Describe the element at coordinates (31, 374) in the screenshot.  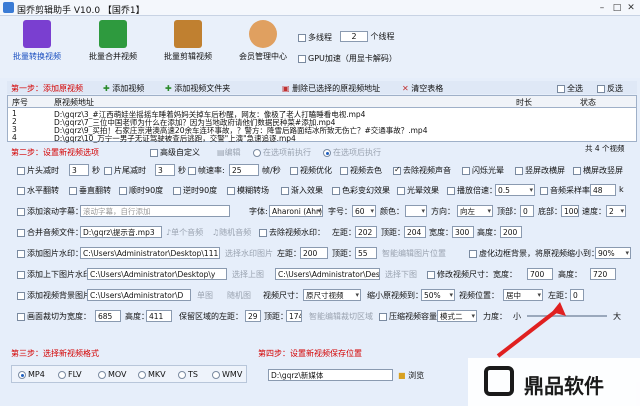
I see `format-mp4-radio: MP4` at that location.